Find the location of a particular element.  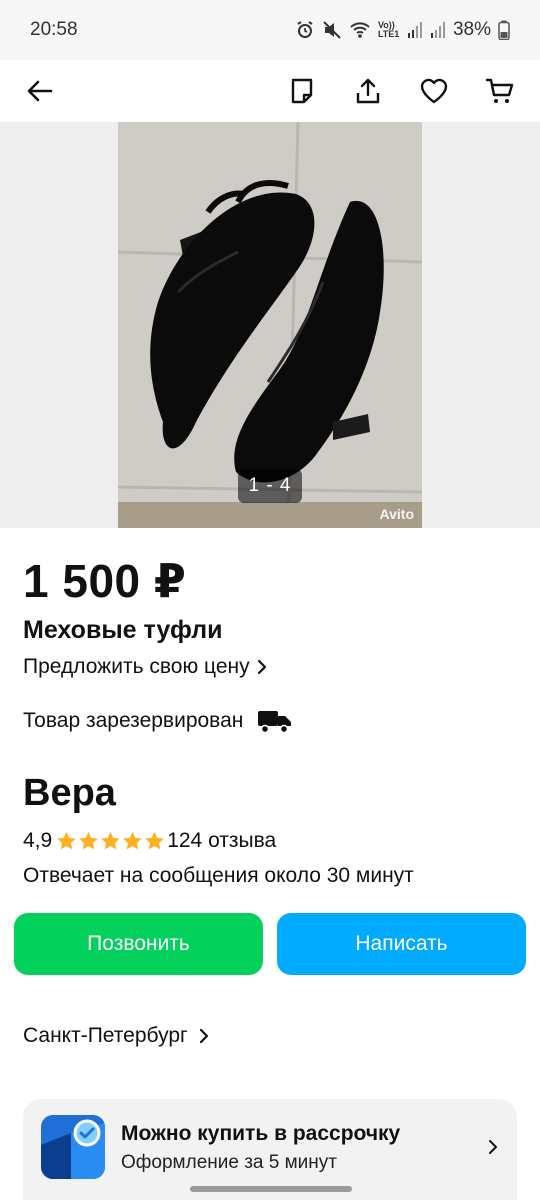

installment-icon is located at coordinates (73, 1147).